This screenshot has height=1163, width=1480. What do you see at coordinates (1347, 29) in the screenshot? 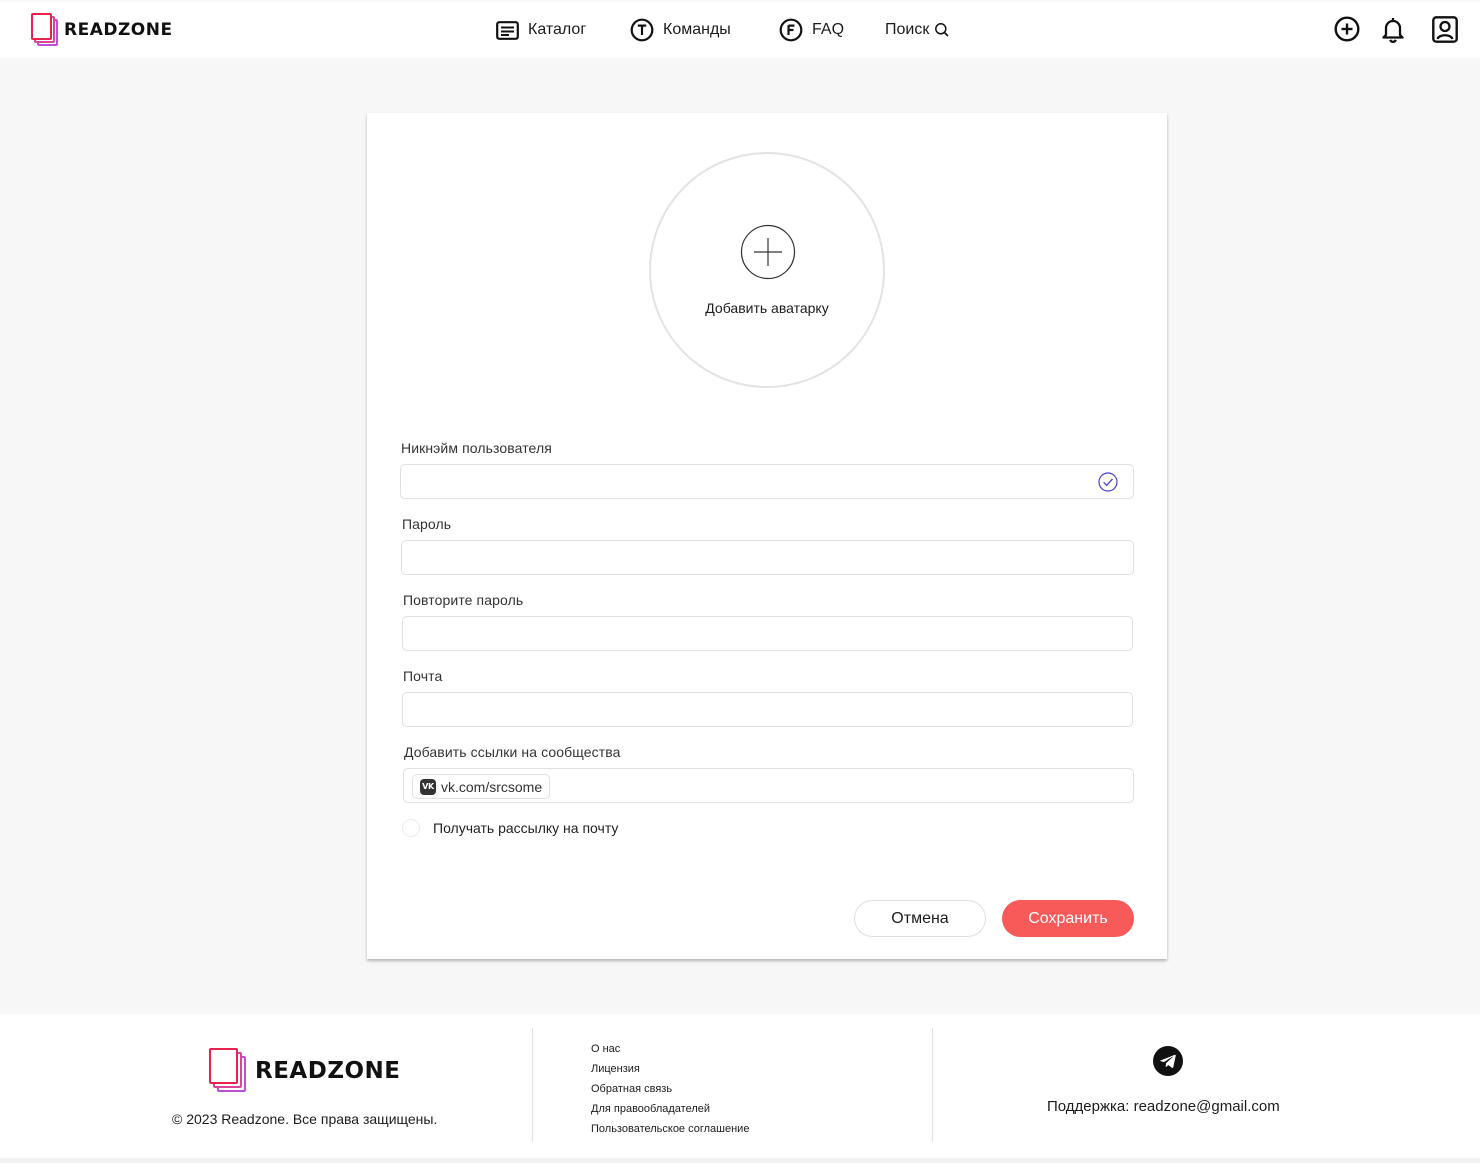
I see `add-circle-icon` at bounding box center [1347, 29].